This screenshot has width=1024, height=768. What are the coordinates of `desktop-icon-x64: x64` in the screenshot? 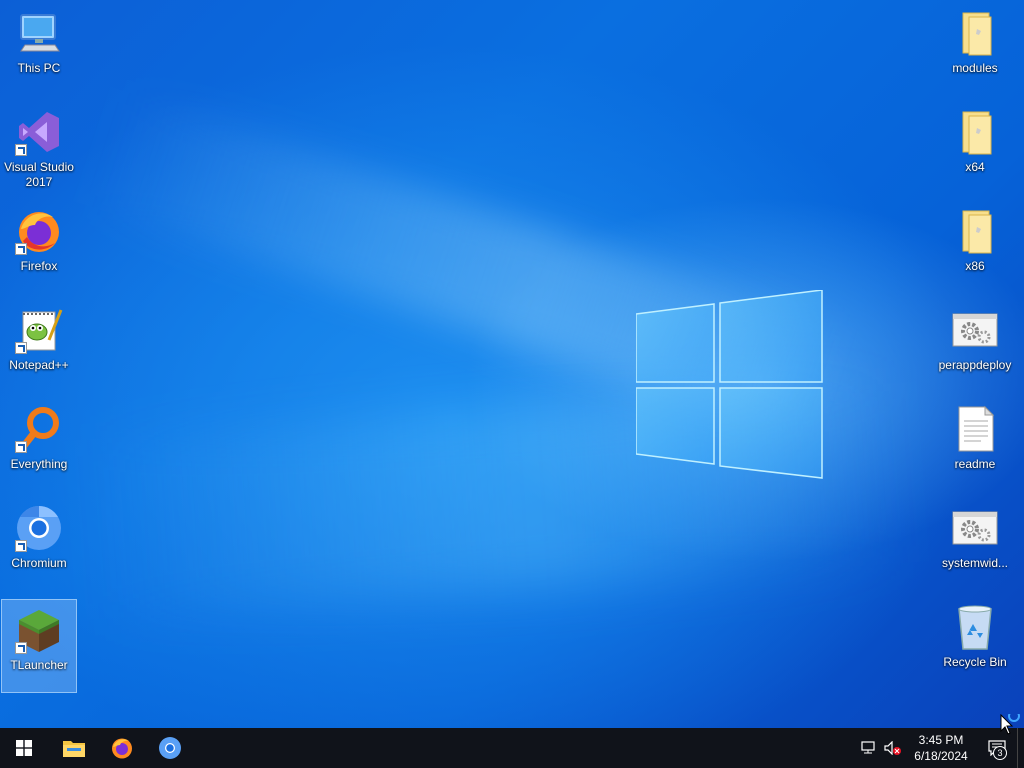 It's located at (975, 148).